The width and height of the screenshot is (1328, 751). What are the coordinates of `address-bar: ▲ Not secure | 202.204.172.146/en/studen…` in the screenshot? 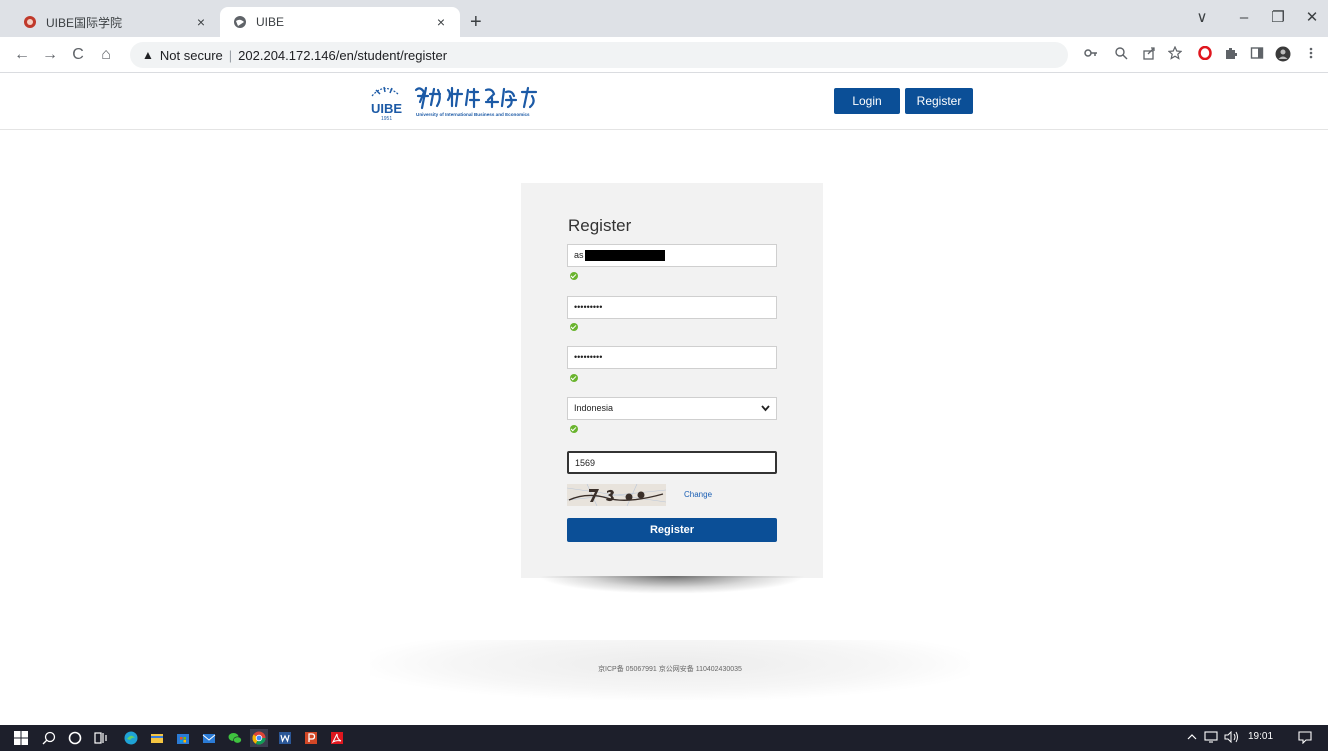 It's located at (599, 55).